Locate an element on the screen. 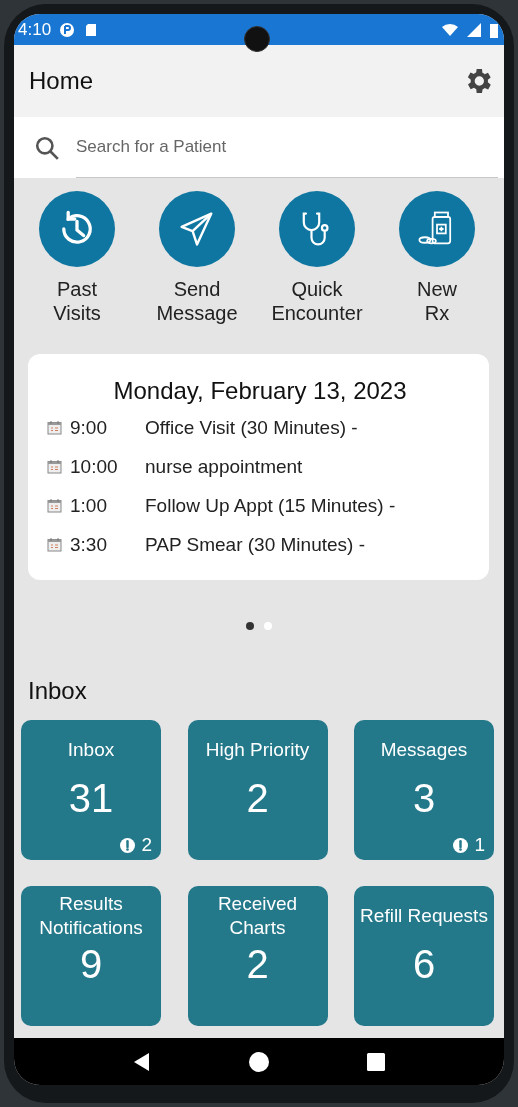 This screenshot has height=1107, width=518. section-heading: Inbox is located at coordinates (58, 691).